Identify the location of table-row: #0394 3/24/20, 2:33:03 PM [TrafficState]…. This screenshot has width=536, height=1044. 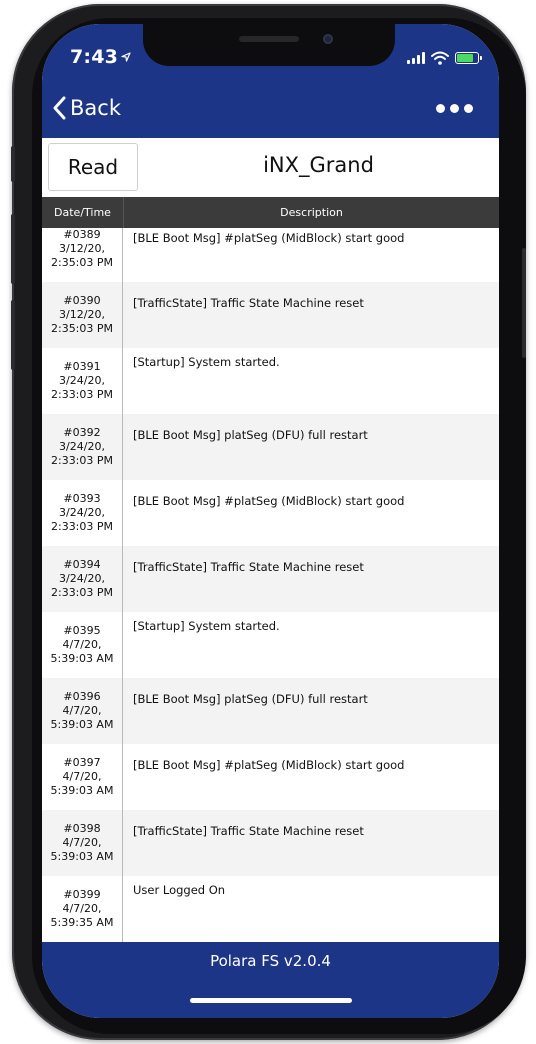
(270, 579).